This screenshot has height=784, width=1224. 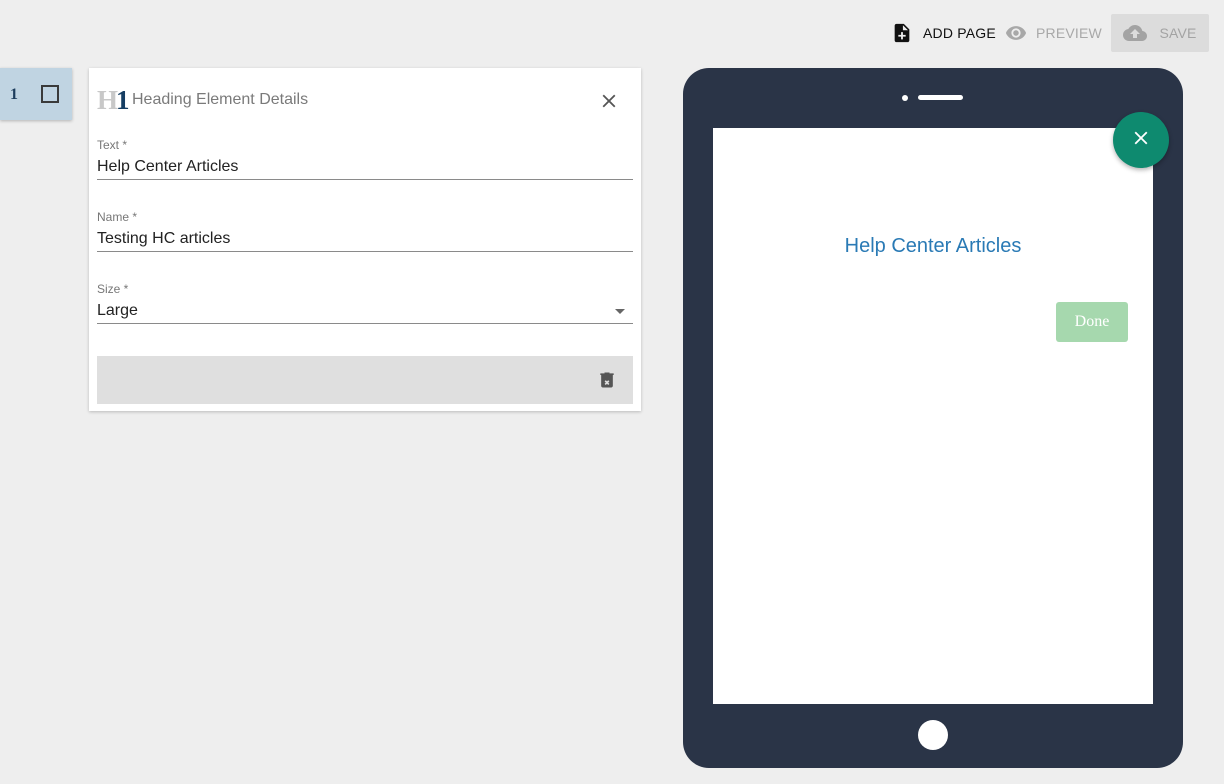 I want to click on add-page-button: ADD PAGE, so click(x=943, y=33).